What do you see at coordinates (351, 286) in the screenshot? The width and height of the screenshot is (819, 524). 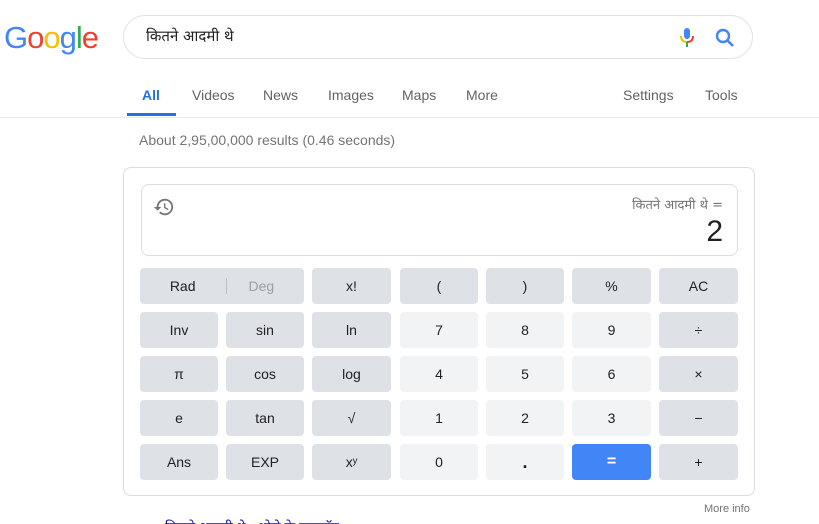 I see `factorial-button: x!` at bounding box center [351, 286].